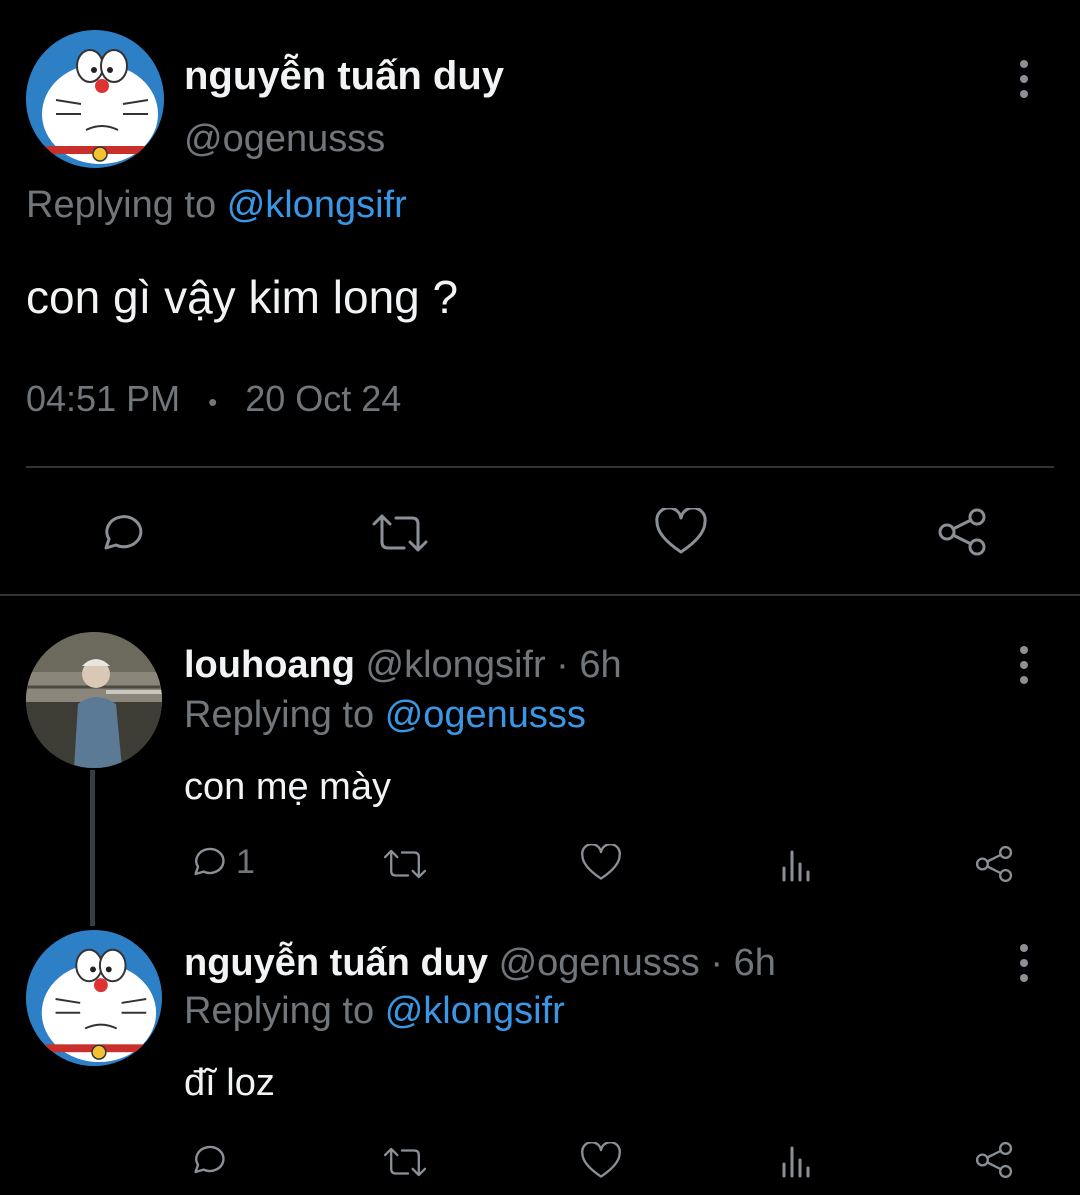 This screenshot has height=1195, width=1080. What do you see at coordinates (540, 595) in the screenshot?
I see `section-divider` at bounding box center [540, 595].